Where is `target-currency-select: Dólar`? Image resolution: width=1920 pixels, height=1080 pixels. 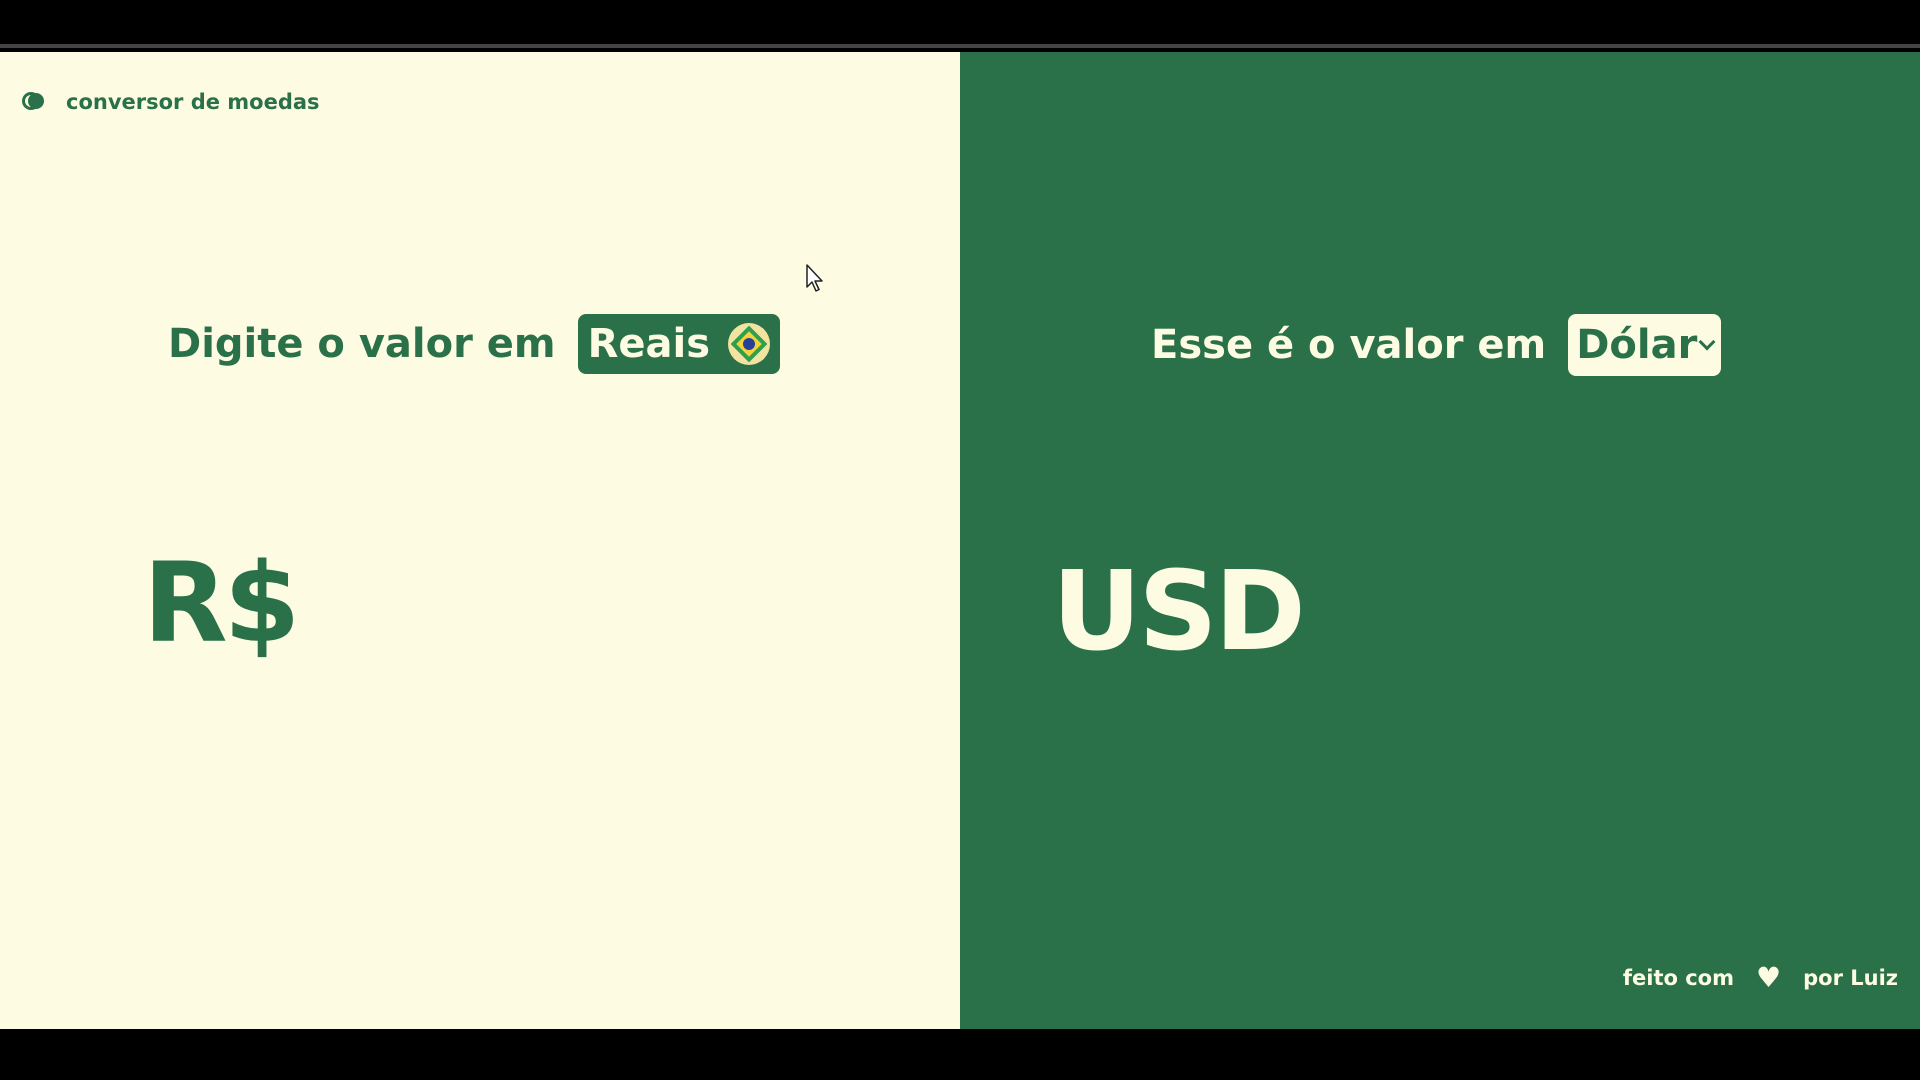
target-currency-select: Dólar is located at coordinates (1645, 345).